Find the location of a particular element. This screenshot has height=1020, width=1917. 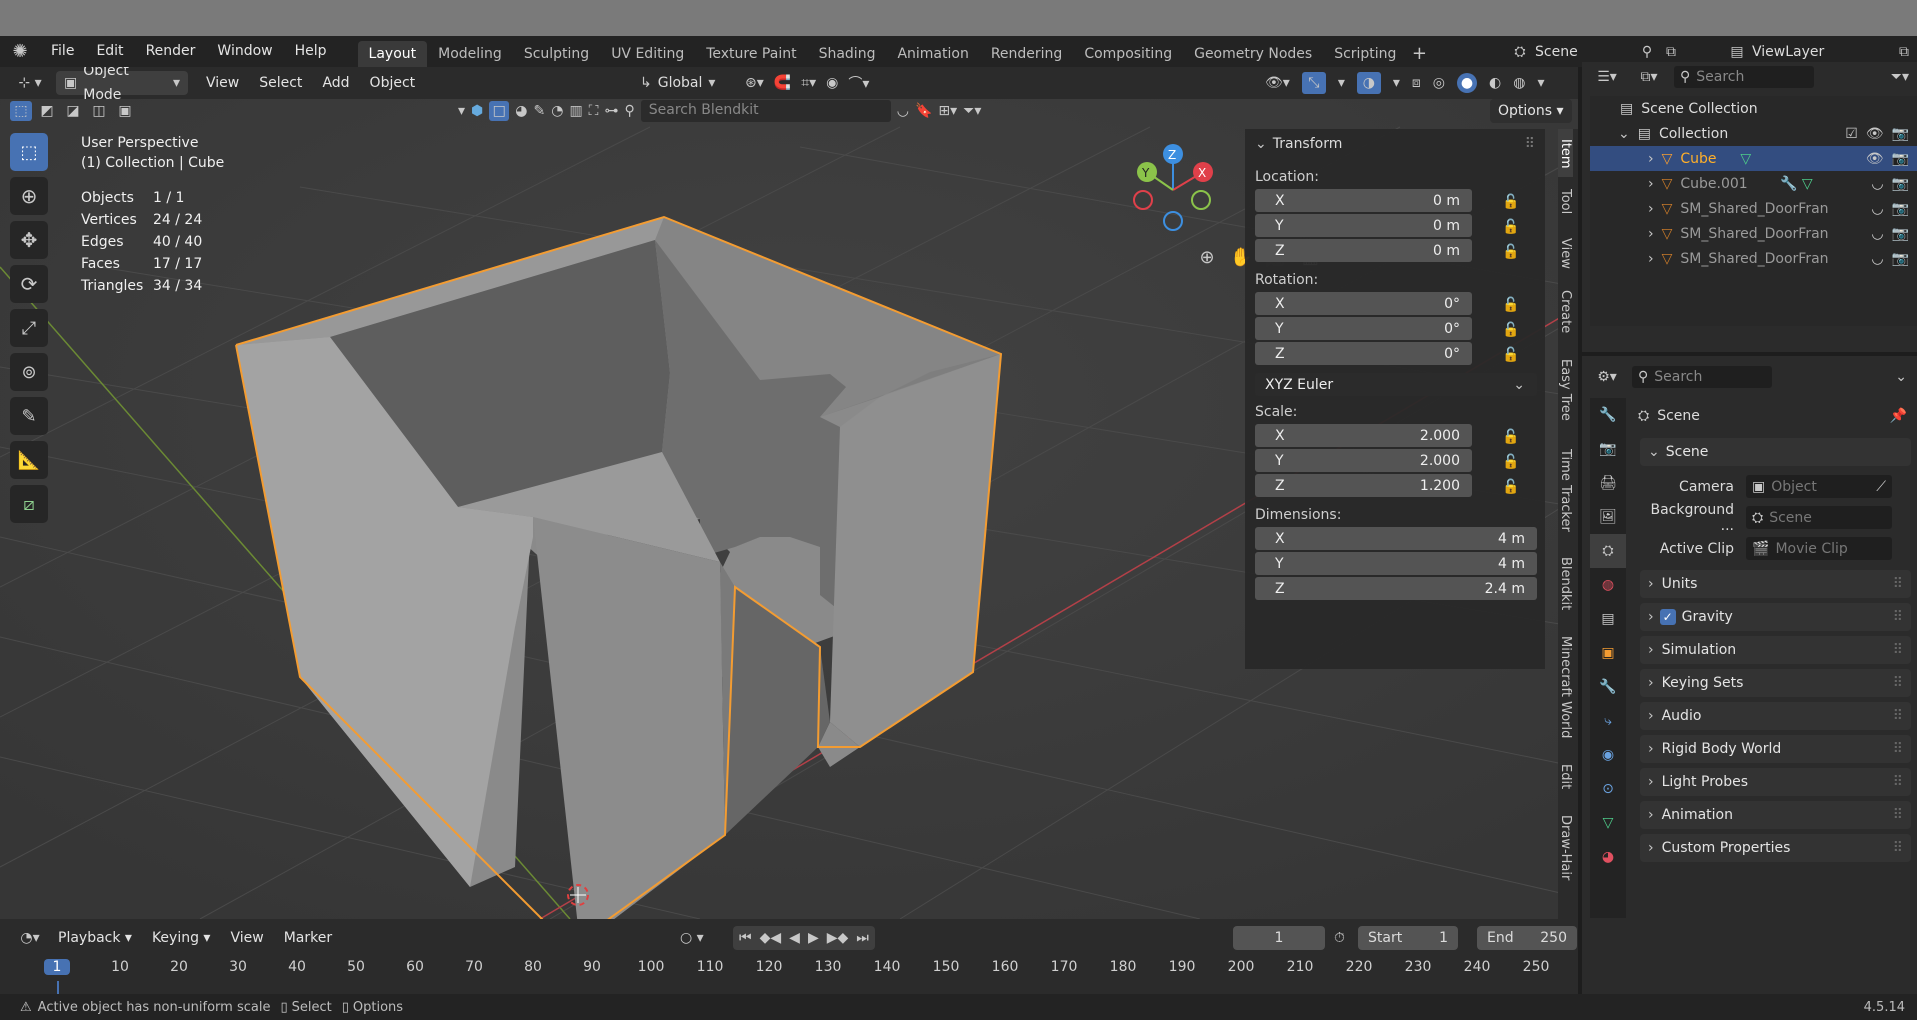

navigation-gizmo: Z X Y is located at coordinates (1175, 192).